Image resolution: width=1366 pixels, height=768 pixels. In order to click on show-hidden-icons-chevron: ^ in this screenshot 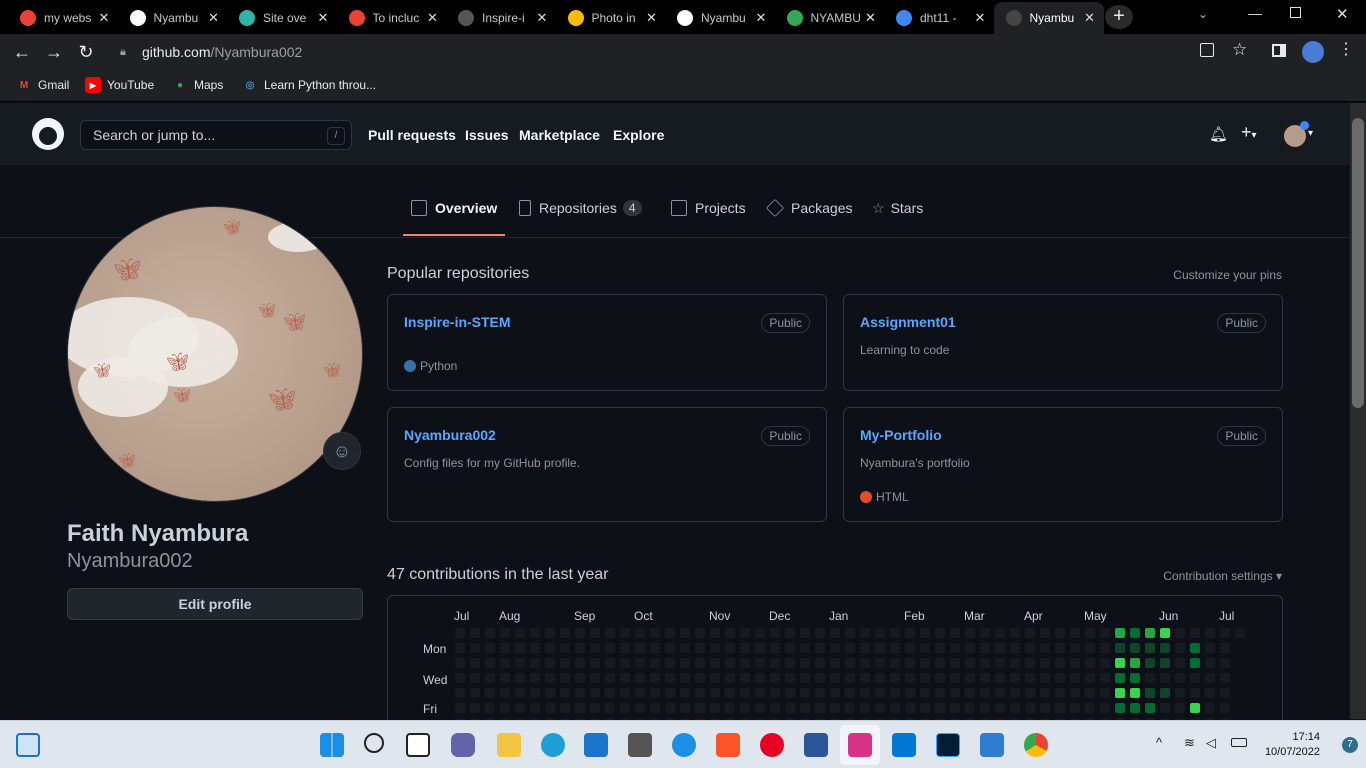, I will do `click(1159, 742)`.